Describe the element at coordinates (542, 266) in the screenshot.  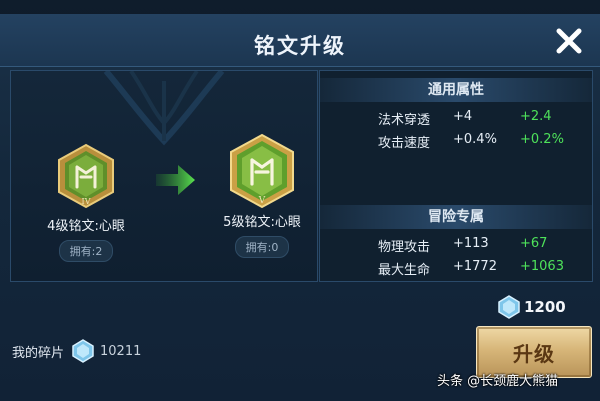
I see `attribute-increase: +1063` at that location.